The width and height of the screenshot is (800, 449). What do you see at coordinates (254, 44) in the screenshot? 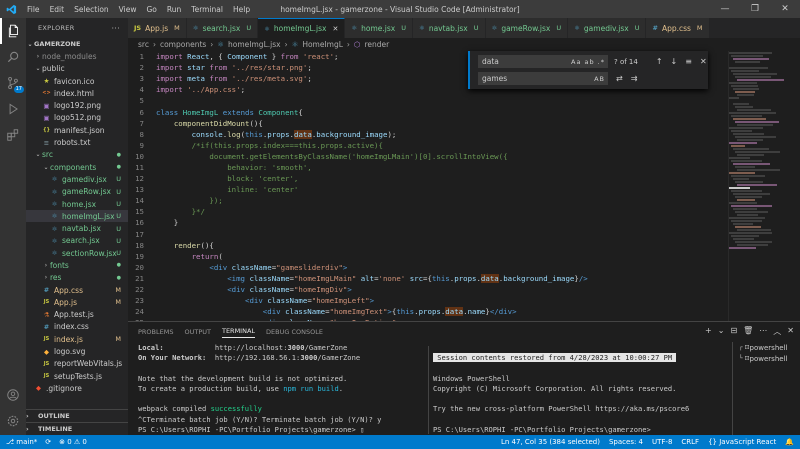
I see `breadcrumb-item-homeImgL.jsx: homeImgL.jsx` at bounding box center [254, 44].